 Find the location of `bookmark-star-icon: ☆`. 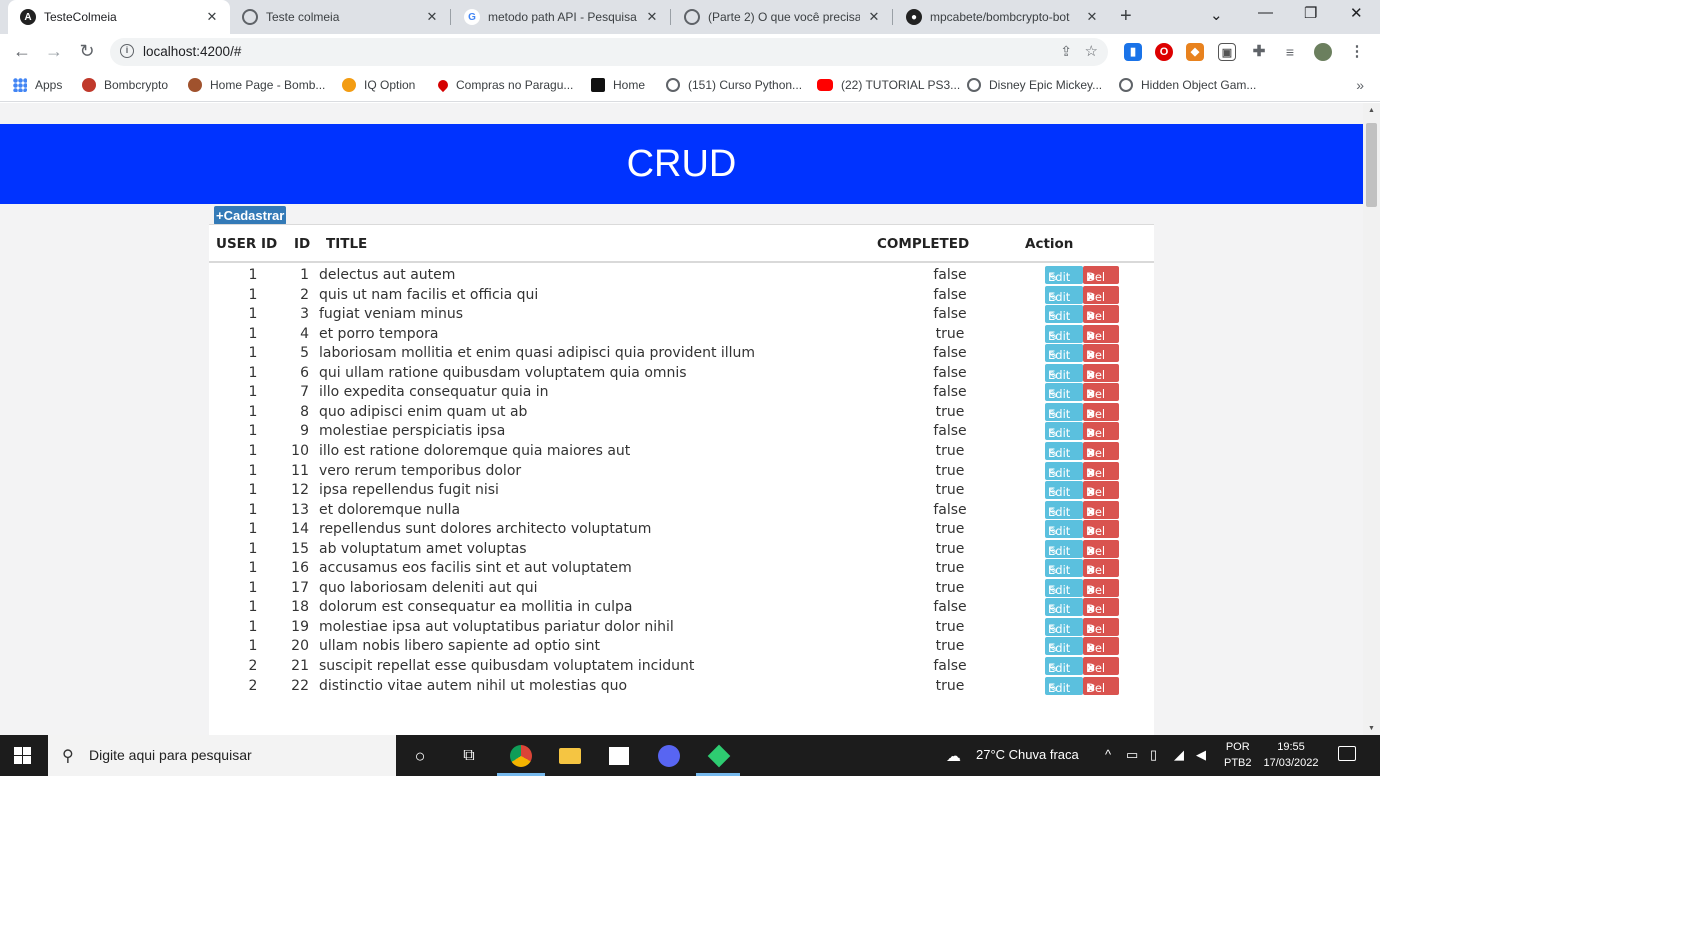

bookmark-star-icon: ☆ is located at coordinates (1091, 51).